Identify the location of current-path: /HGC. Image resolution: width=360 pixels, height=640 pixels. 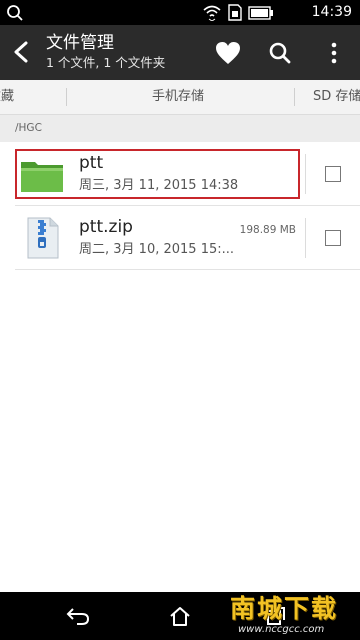
(28, 128).